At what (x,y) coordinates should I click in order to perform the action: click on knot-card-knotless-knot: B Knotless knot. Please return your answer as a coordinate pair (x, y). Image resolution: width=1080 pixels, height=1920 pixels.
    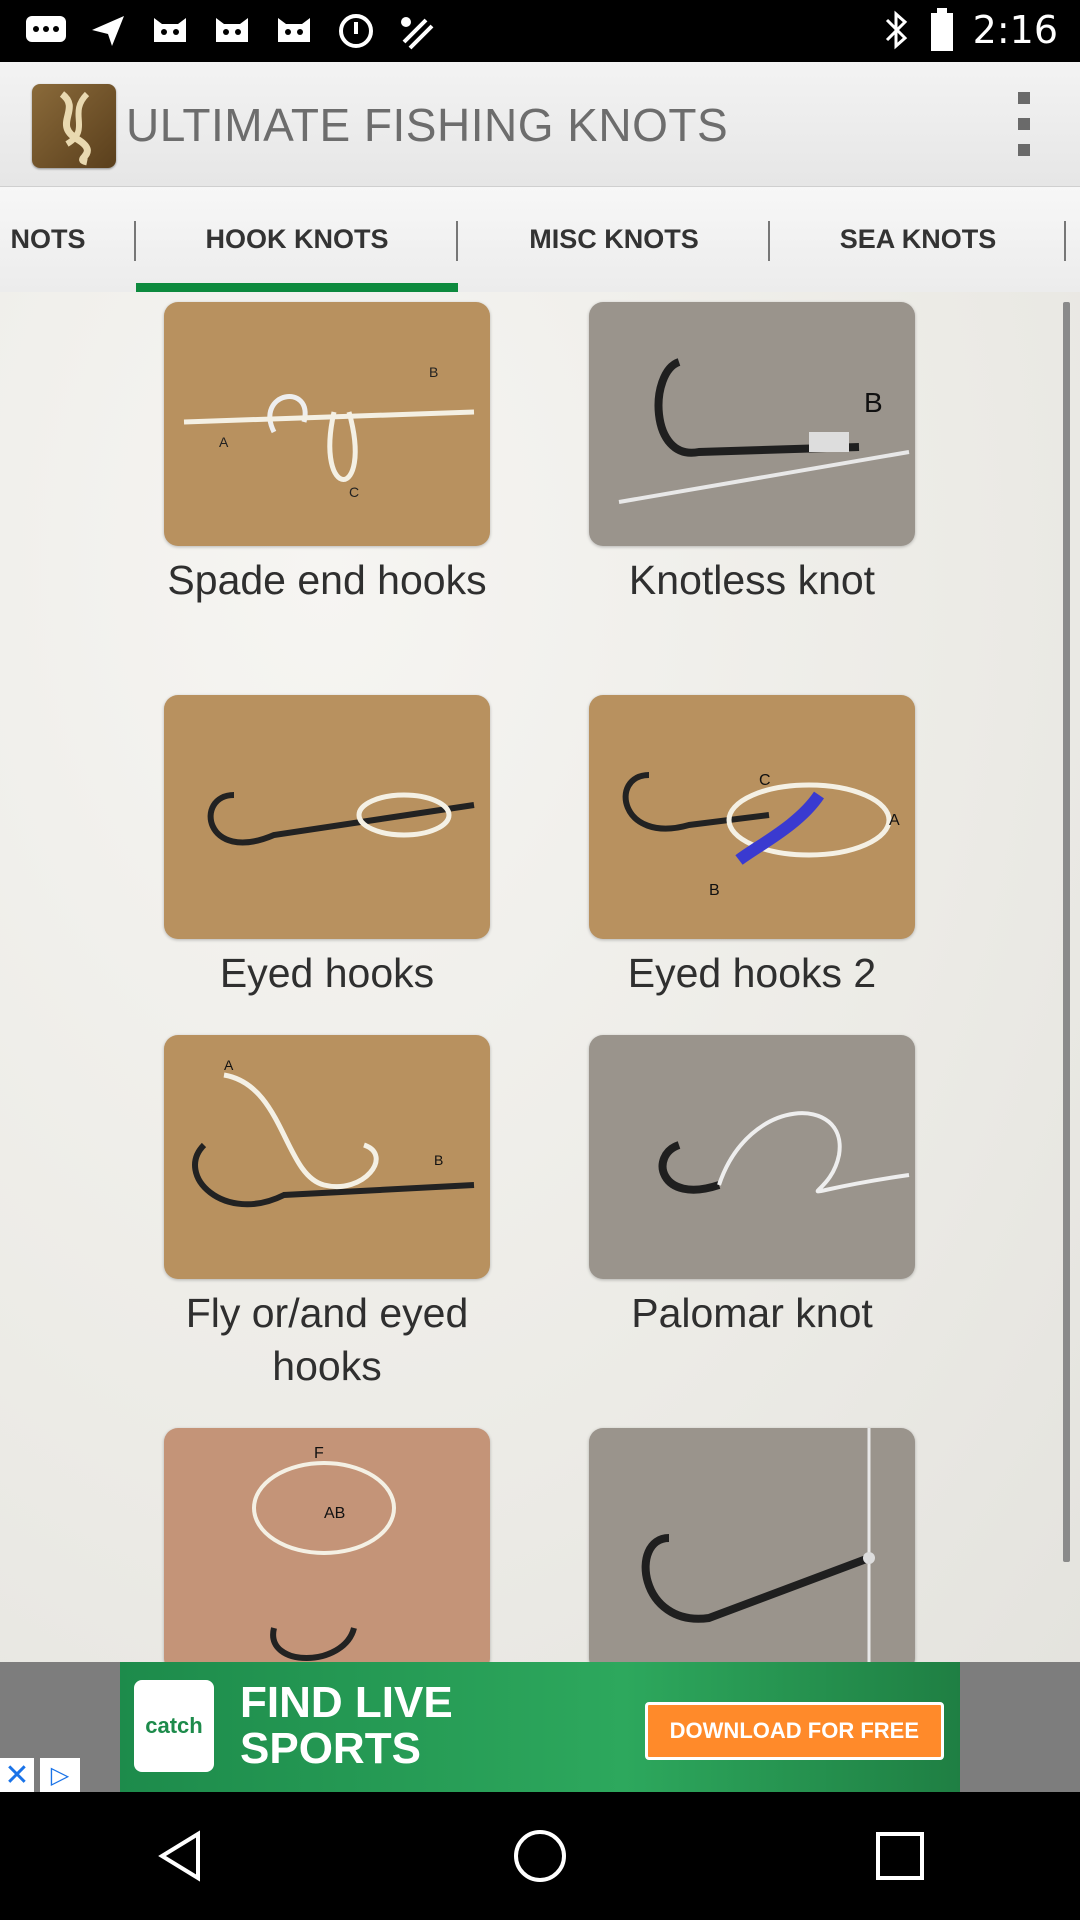
    Looking at the image, I should click on (752, 454).